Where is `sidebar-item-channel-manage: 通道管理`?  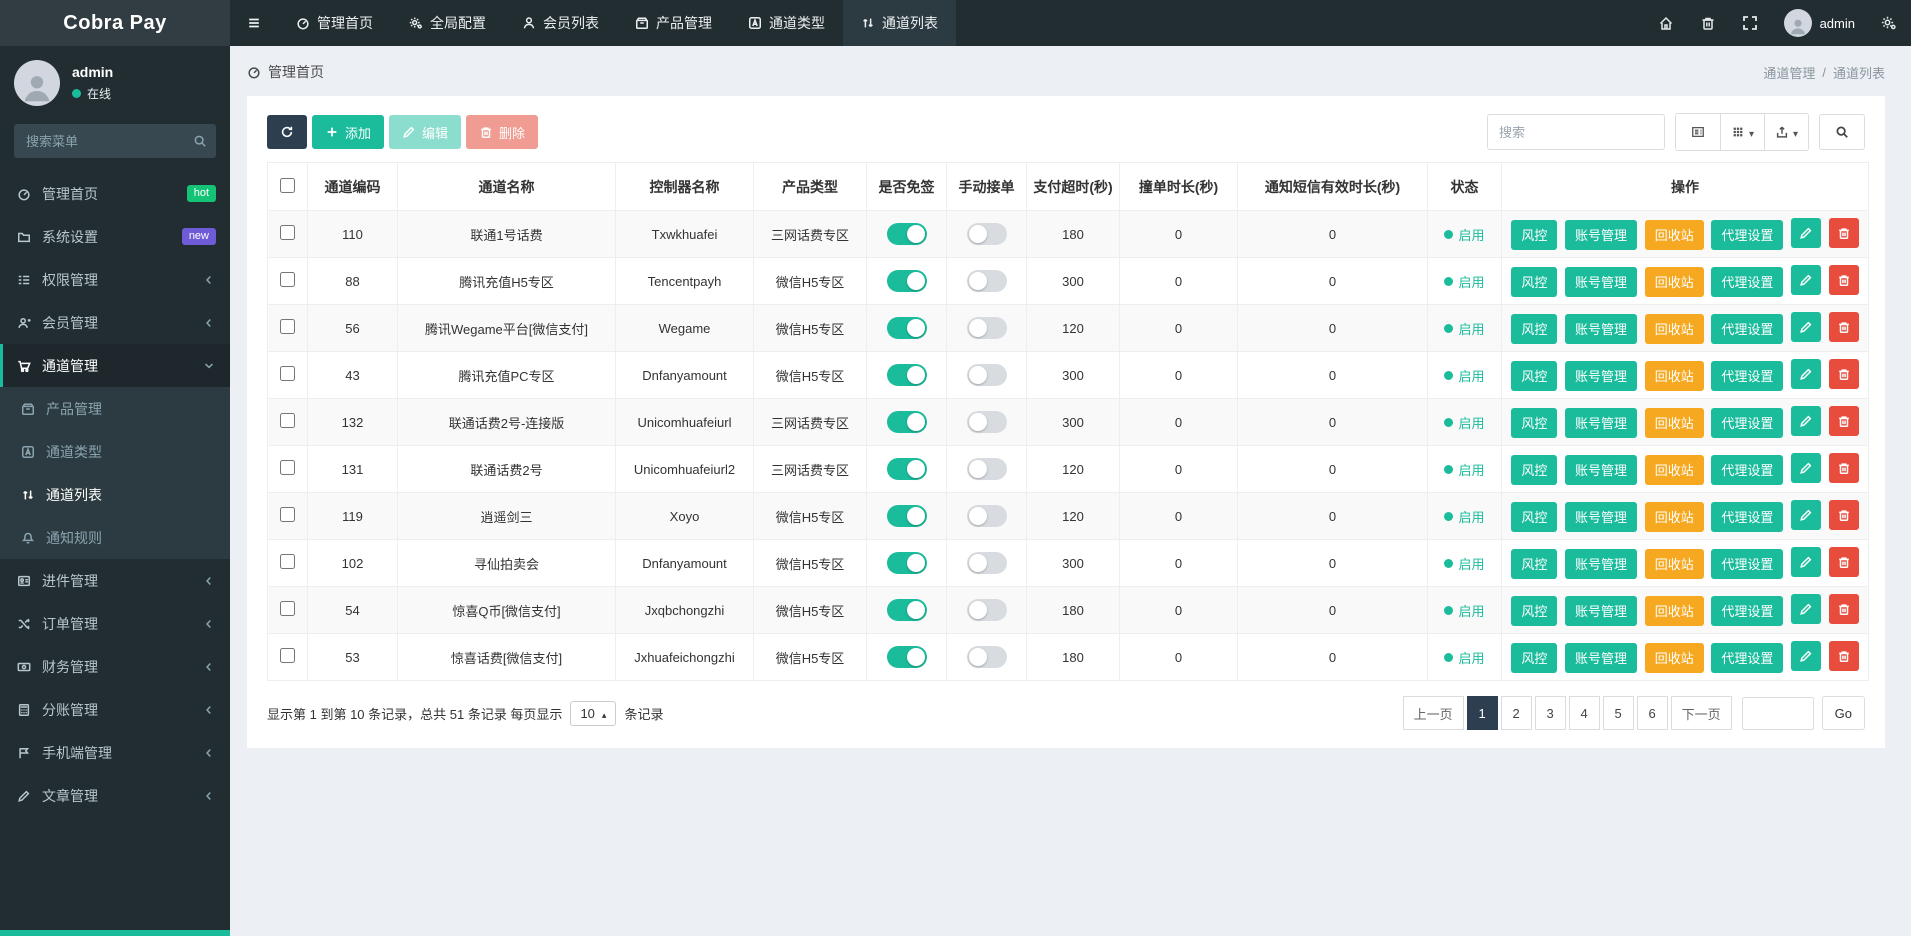 sidebar-item-channel-manage: 通道管理 is located at coordinates (115, 365).